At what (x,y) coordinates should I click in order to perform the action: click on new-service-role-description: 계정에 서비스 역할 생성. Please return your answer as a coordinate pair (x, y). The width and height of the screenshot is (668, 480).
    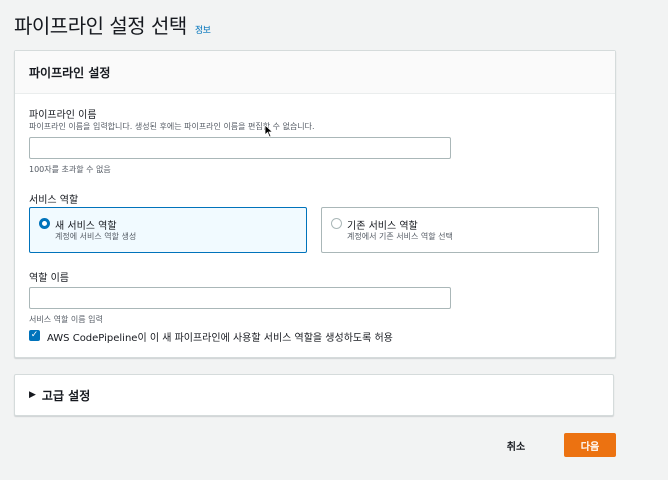
    Looking at the image, I should click on (96, 236).